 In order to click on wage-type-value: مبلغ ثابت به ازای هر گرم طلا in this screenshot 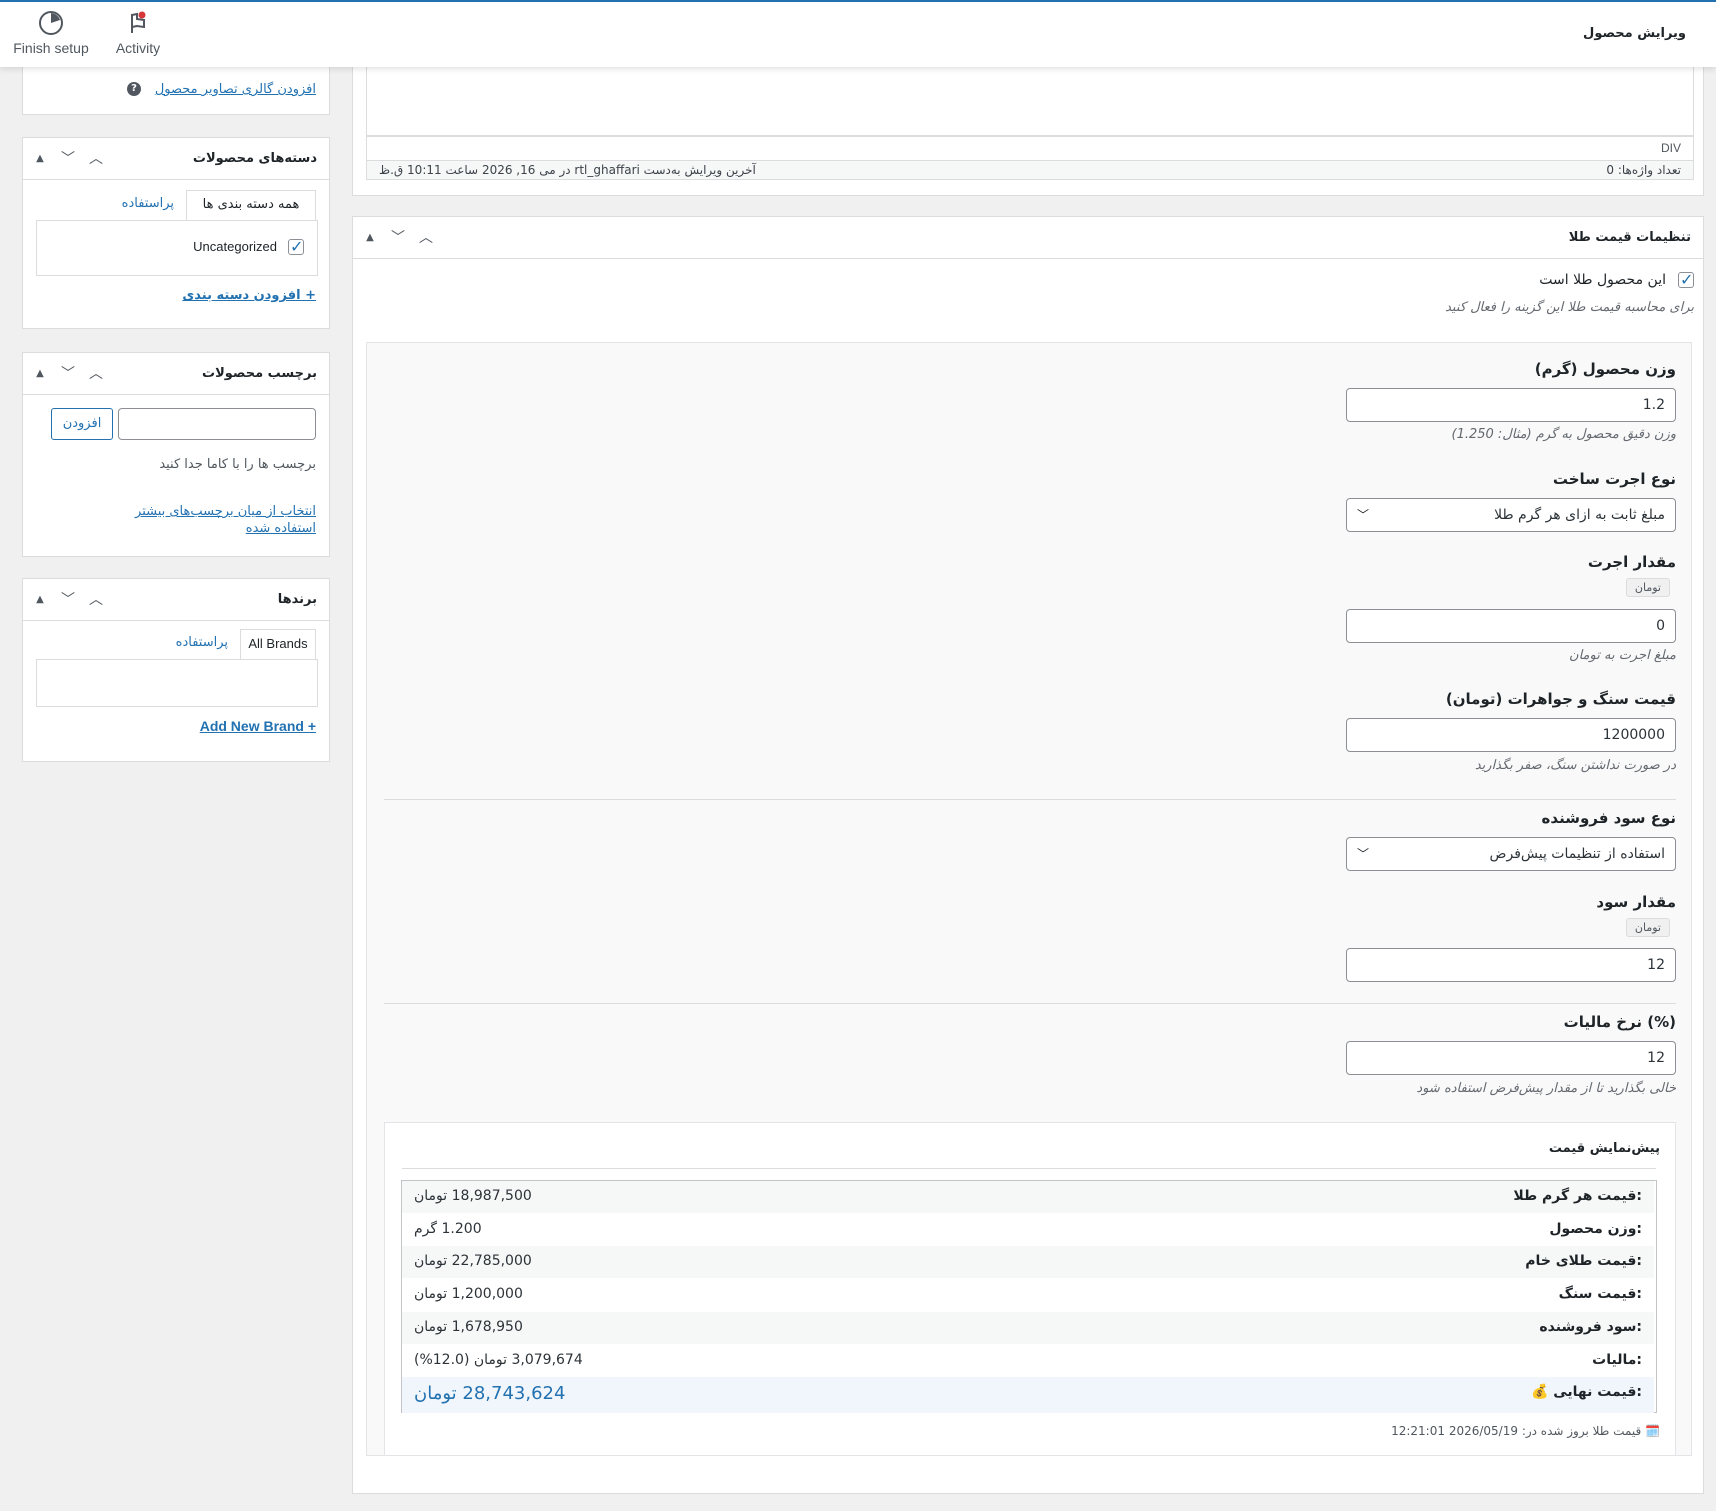, I will do `click(1579, 515)`.